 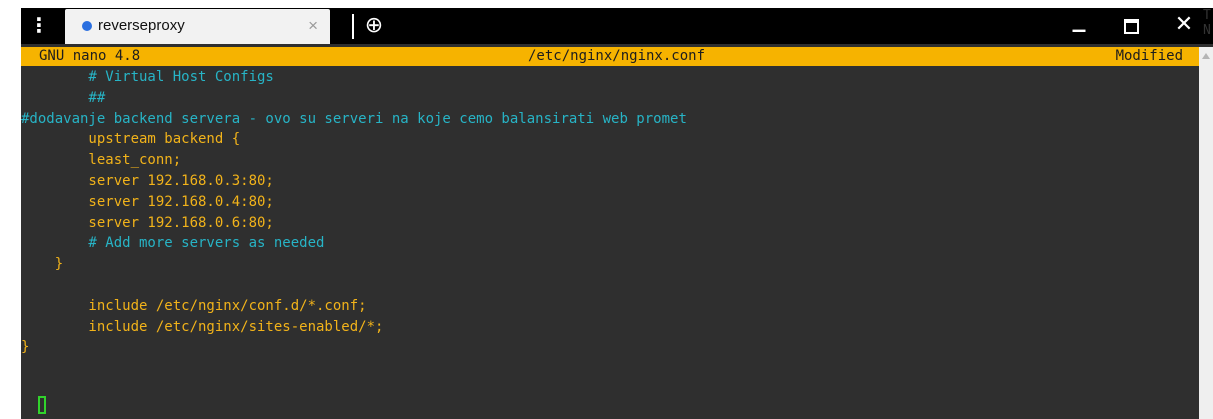 What do you see at coordinates (197, 26) in the screenshot?
I see `tab-reverseproxy: reverseproxy ×` at bounding box center [197, 26].